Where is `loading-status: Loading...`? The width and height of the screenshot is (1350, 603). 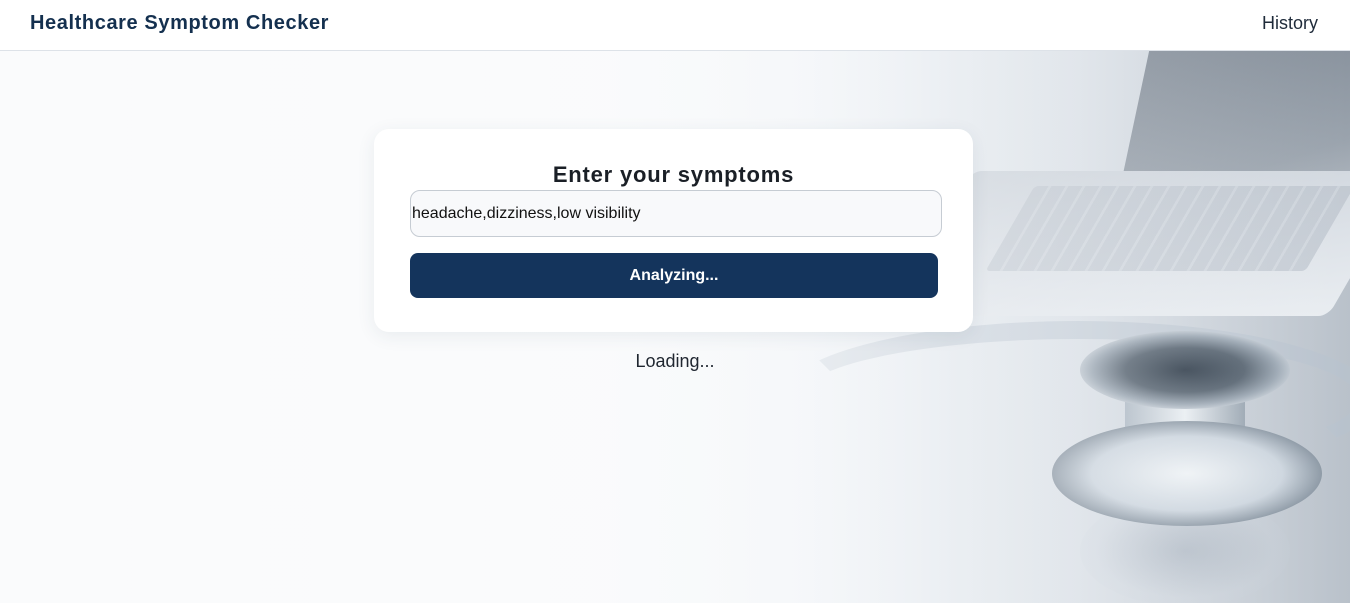
loading-status: Loading... is located at coordinates (675, 361).